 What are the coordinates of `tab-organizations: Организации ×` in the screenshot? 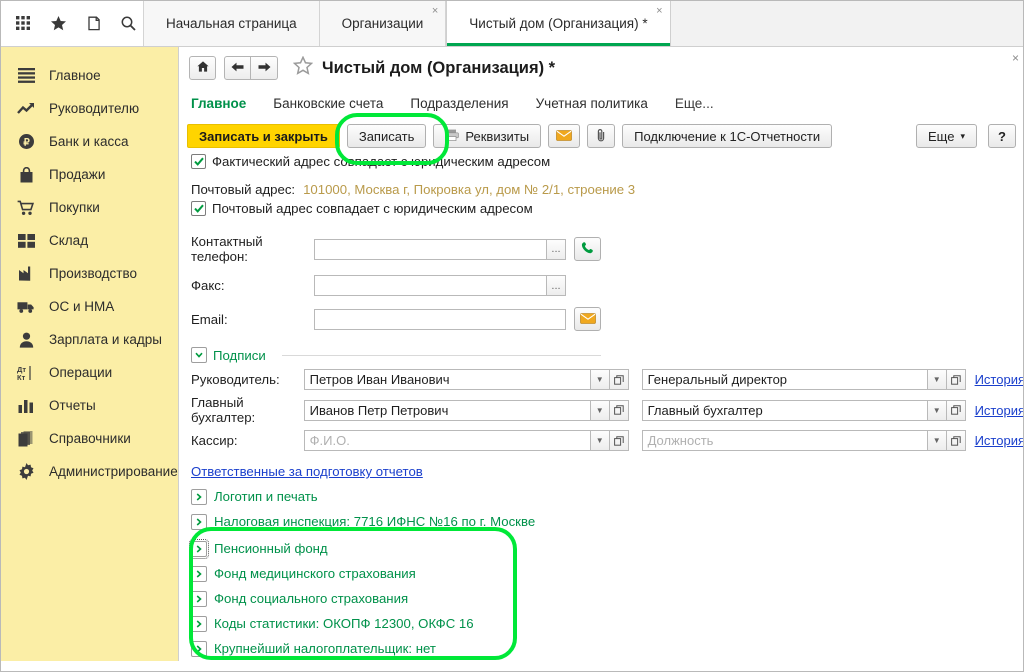 It's located at (383, 23).